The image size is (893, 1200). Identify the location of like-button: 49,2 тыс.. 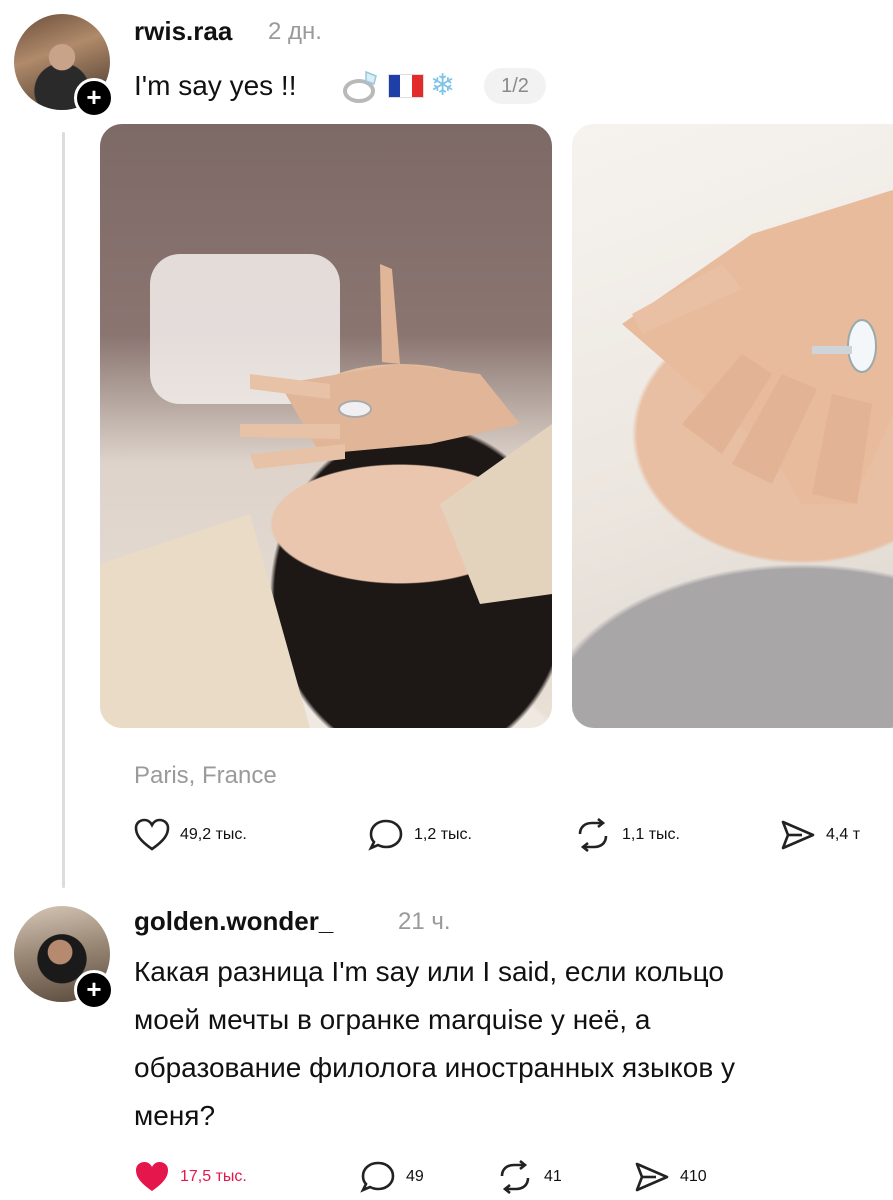
(190, 835).